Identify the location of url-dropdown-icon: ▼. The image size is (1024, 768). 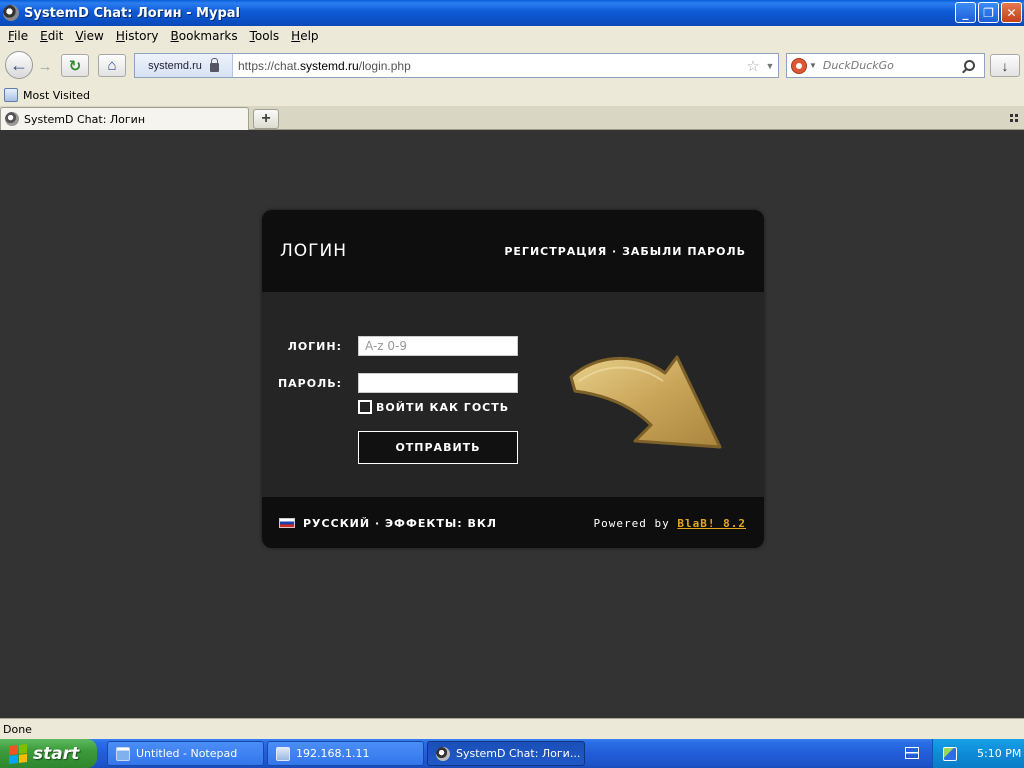
(770, 66).